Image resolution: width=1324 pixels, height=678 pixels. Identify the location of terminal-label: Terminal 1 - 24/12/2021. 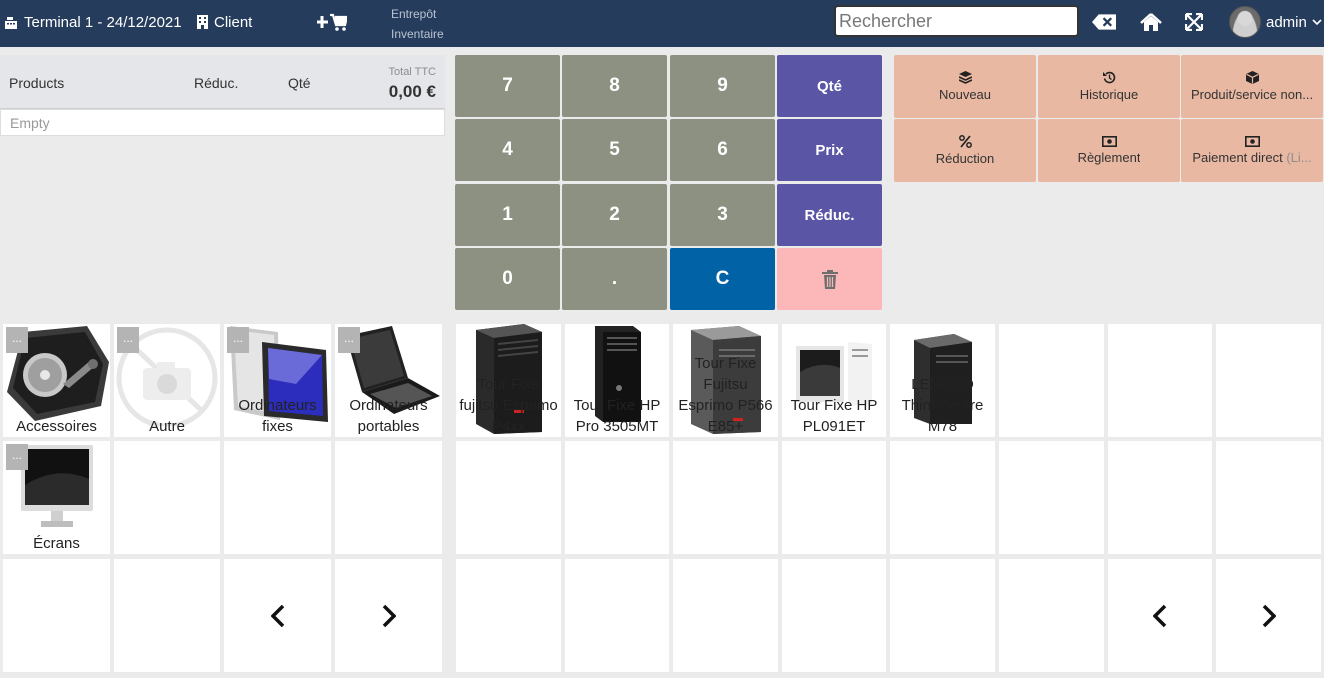
(103, 22).